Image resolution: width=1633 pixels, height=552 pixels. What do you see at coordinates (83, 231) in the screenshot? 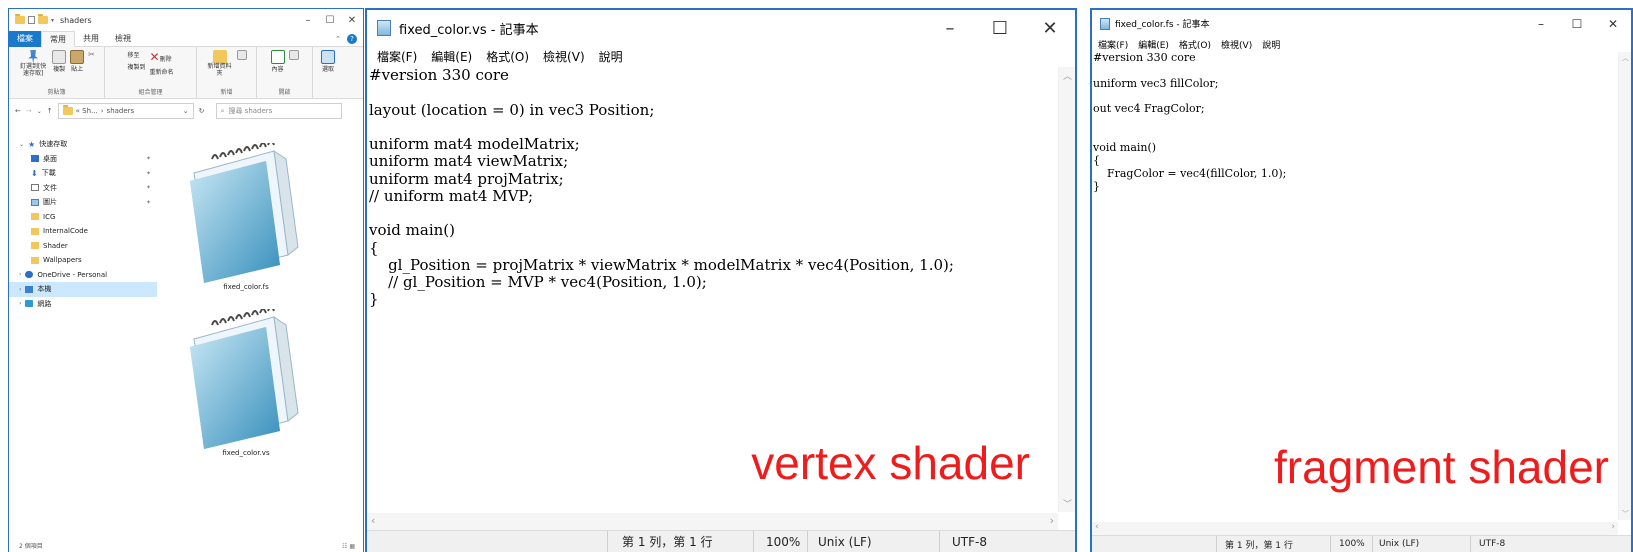
I see `nav-item-internalcode: InternalCode` at bounding box center [83, 231].